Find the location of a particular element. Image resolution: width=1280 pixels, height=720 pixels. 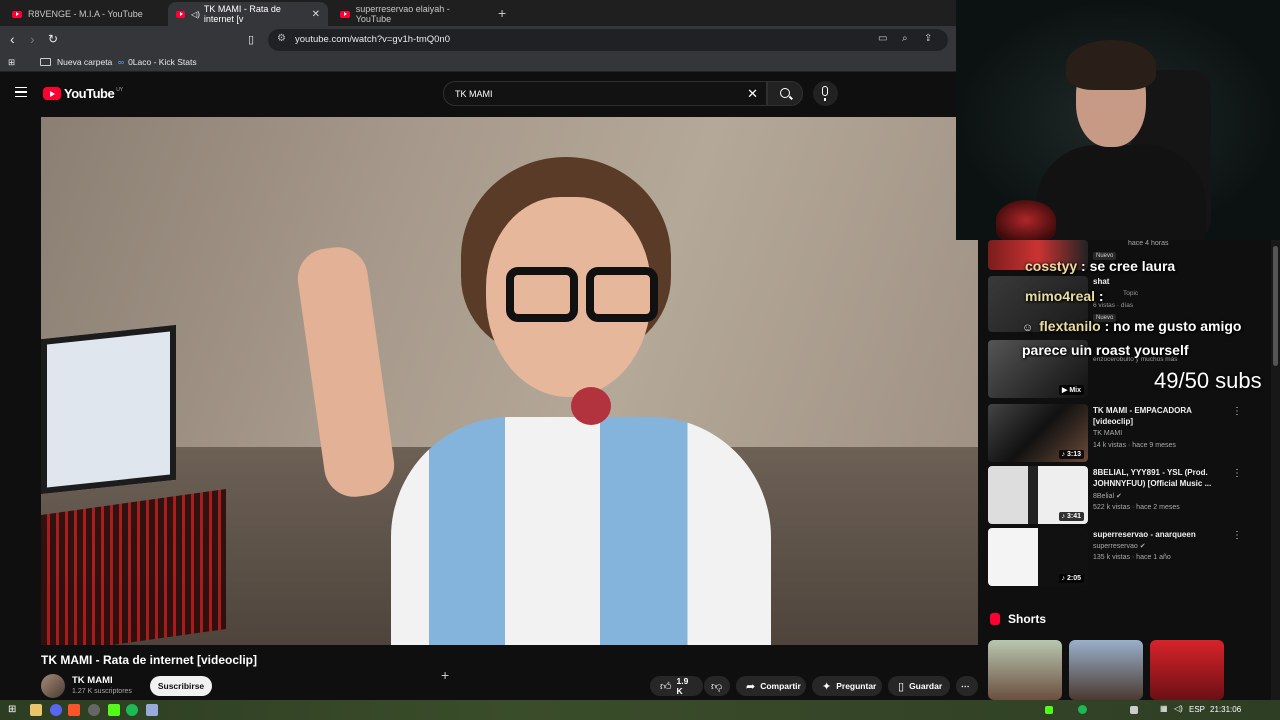

dislike-button: 👎︎ is located at coordinates (717, 686).